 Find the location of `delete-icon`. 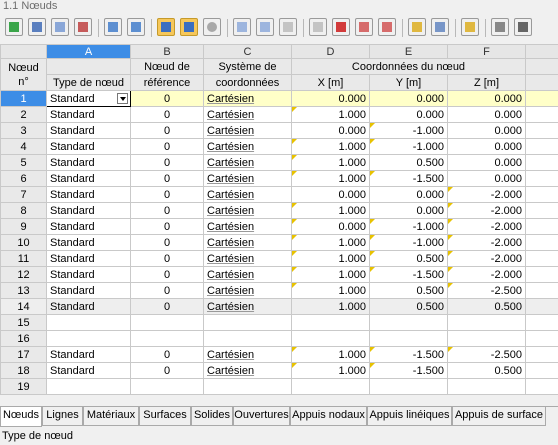

delete-icon is located at coordinates (341, 27).